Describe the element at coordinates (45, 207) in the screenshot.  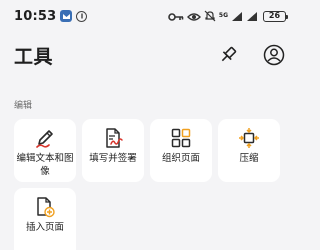
I see `insert-page-icon` at that location.